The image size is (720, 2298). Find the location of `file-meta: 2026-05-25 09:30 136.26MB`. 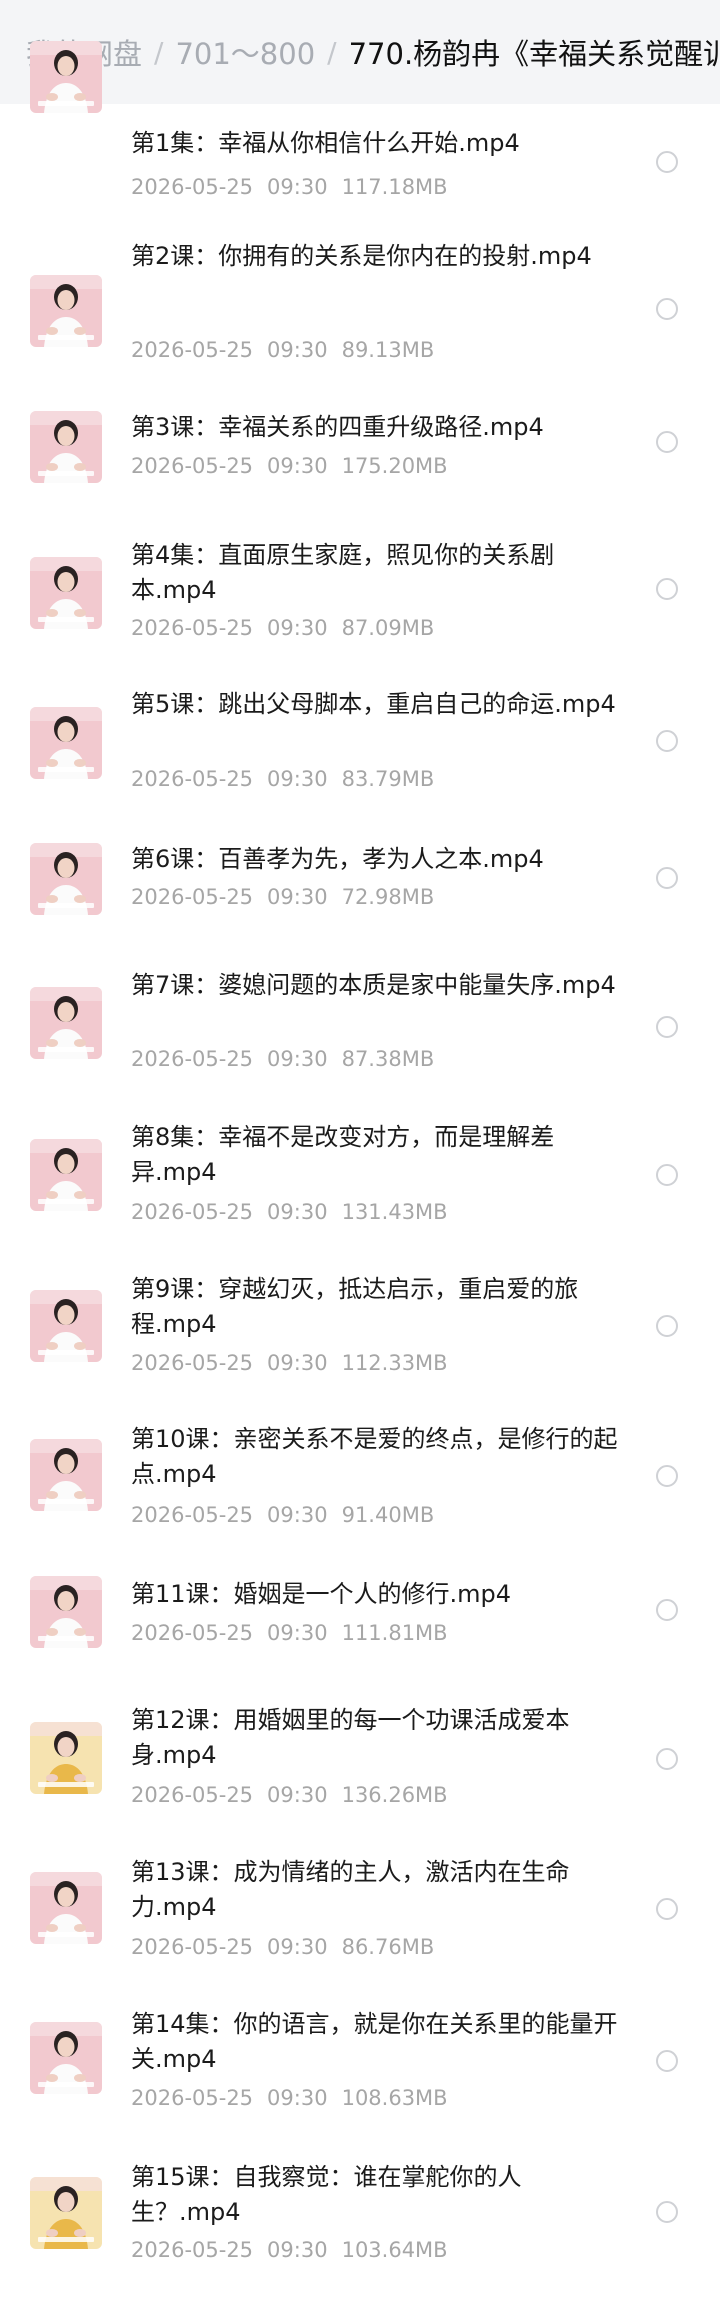

file-meta: 2026-05-25 09:30 136.26MB is located at coordinates (289, 1795).